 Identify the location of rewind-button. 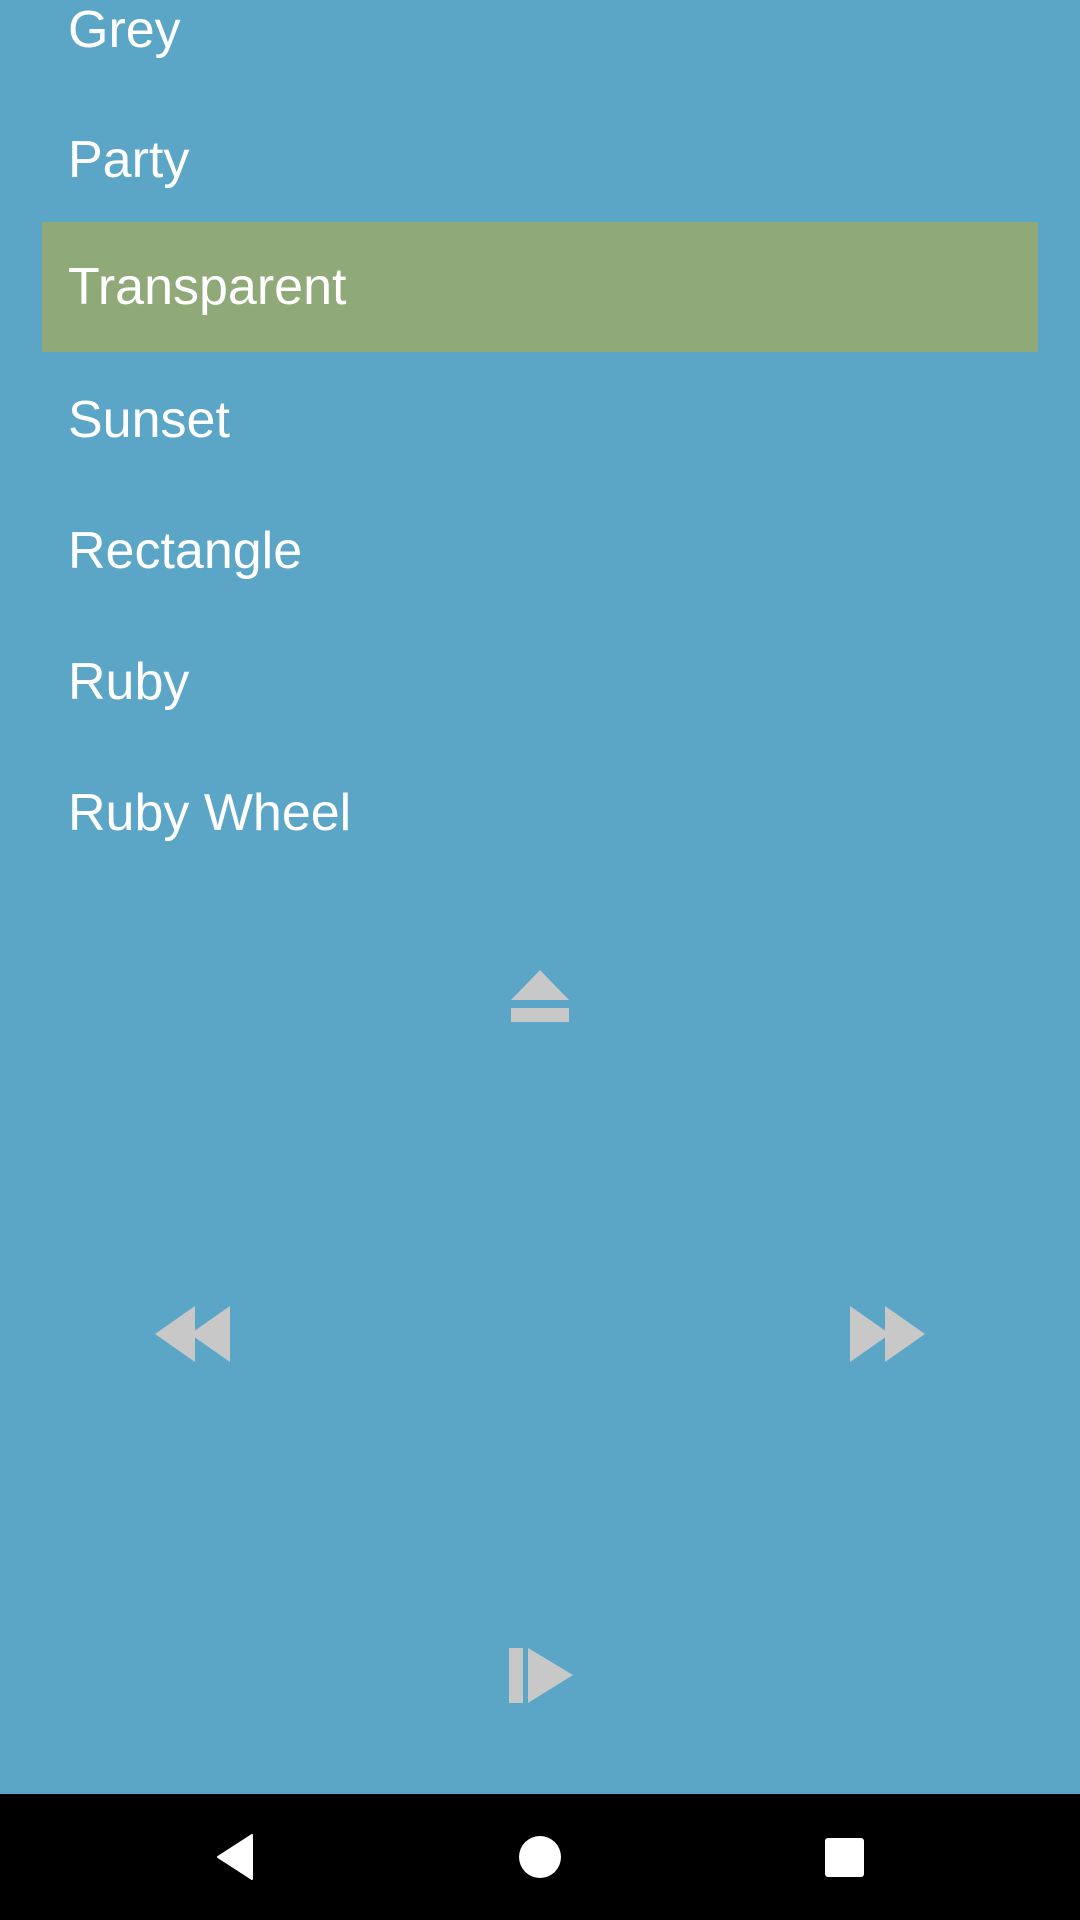
(193, 1335).